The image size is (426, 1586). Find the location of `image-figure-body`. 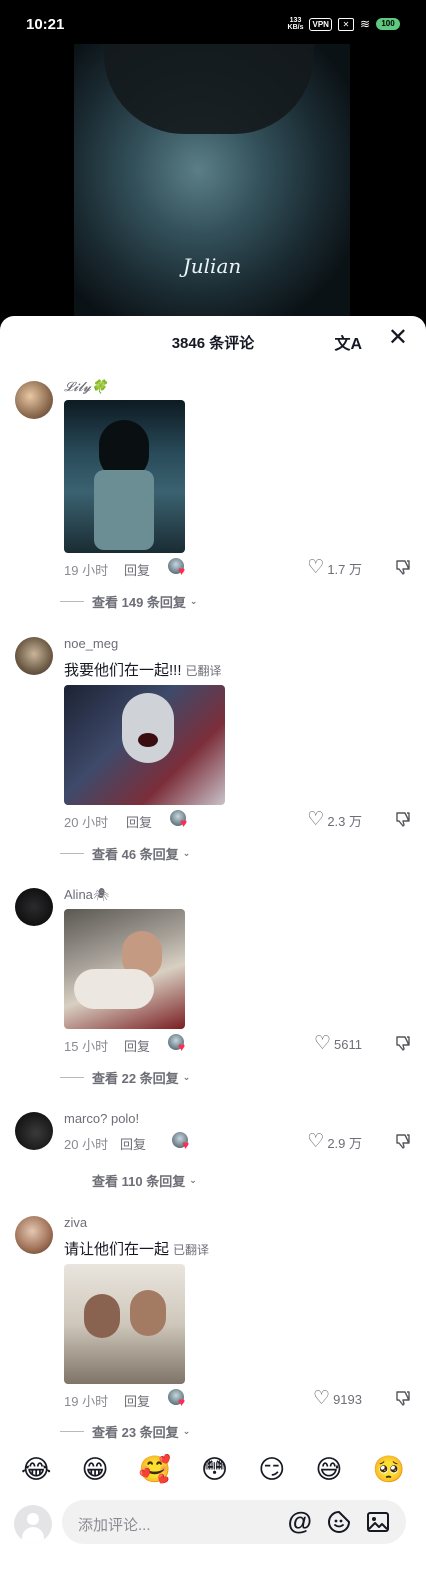

image-figure-body is located at coordinates (124, 510).